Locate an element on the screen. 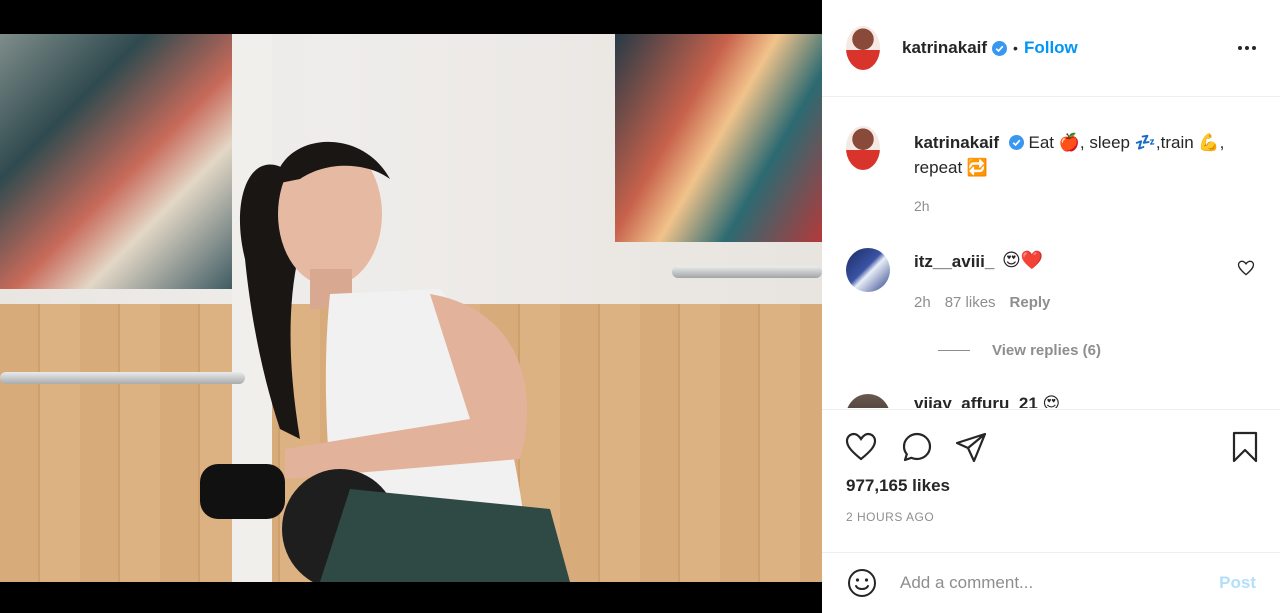  comment-icon is located at coordinates (917, 447).